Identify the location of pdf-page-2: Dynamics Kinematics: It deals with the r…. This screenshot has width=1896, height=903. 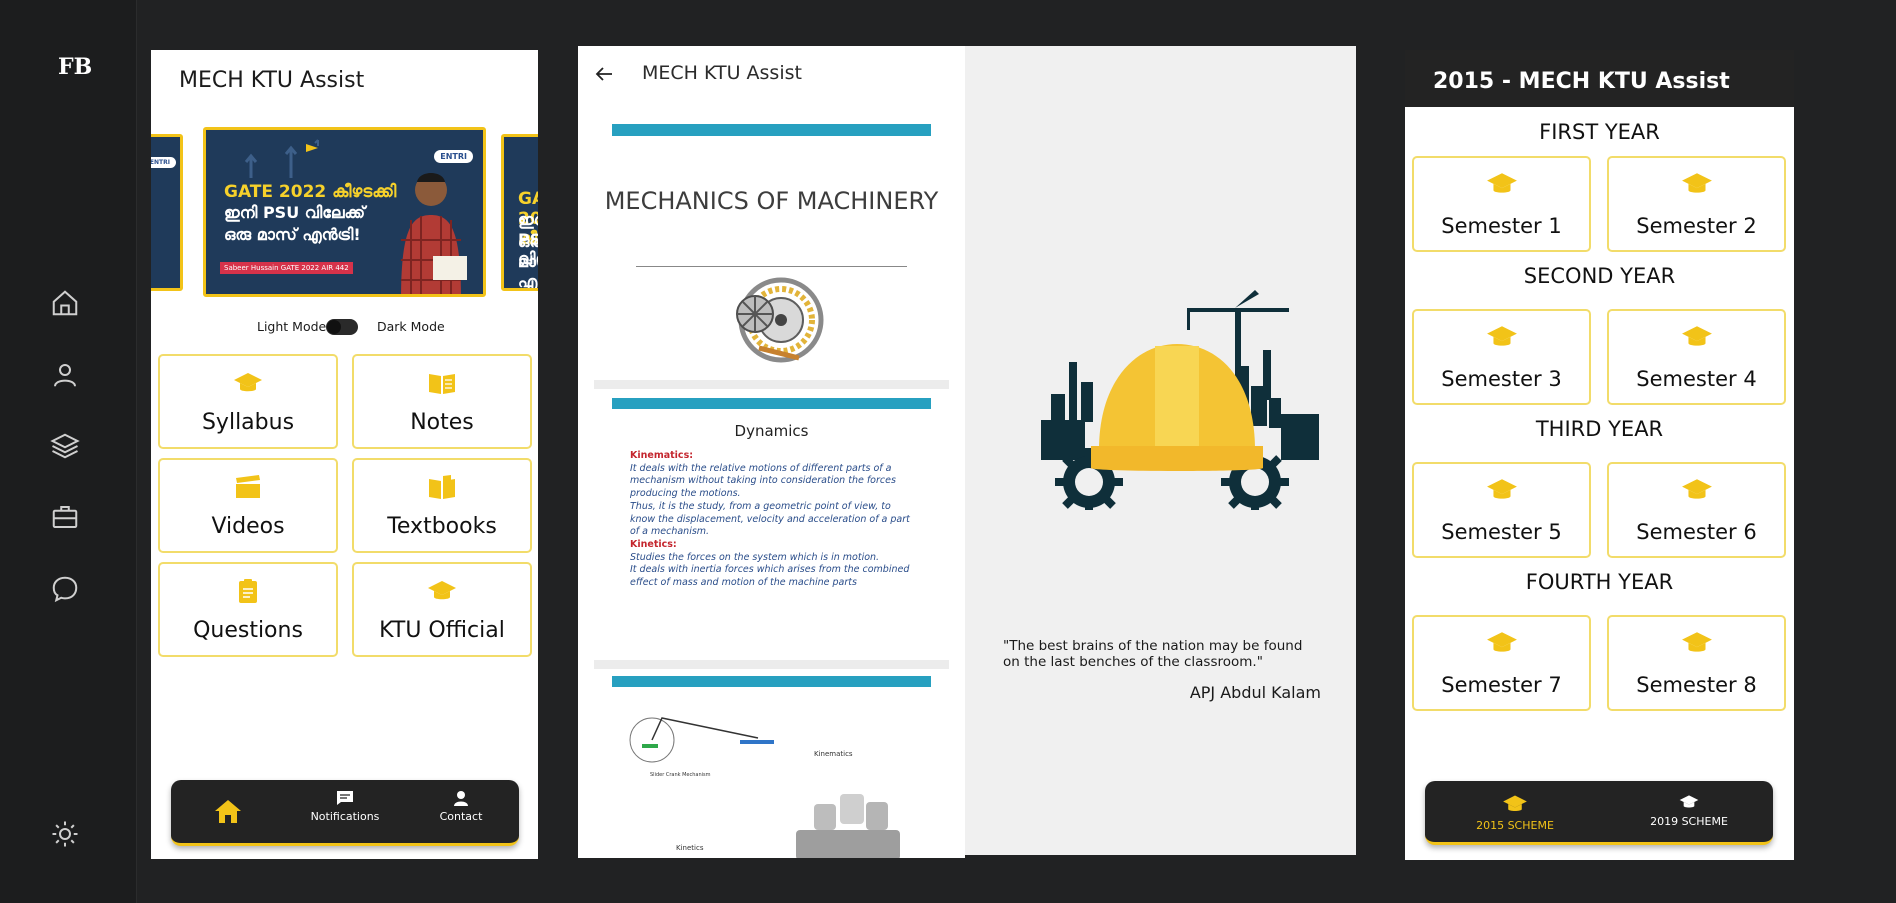
(771, 525).